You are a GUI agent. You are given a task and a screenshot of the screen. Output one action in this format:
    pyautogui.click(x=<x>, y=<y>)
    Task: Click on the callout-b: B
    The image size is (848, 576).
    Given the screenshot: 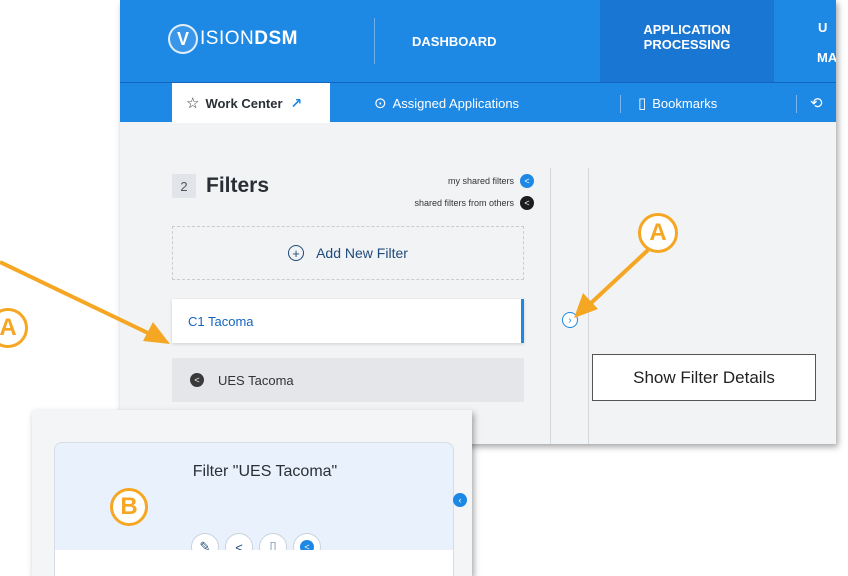 What is the action you would take?
    pyautogui.click(x=129, y=507)
    